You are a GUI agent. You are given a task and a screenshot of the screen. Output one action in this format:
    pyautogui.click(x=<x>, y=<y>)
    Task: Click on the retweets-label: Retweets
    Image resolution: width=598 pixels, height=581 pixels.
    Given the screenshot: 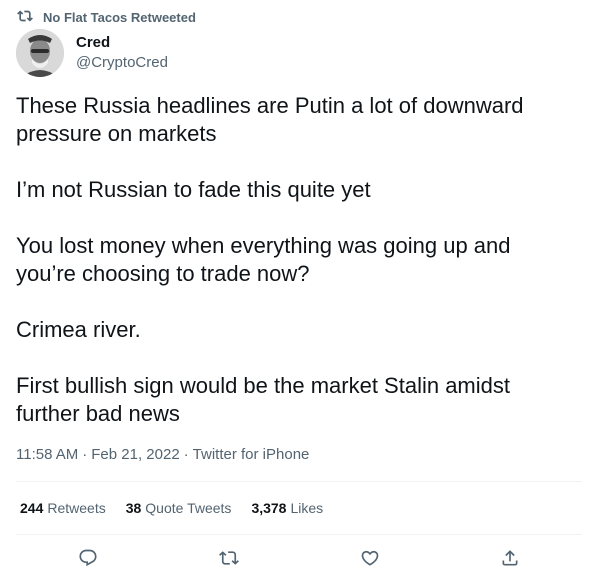 What is the action you would take?
    pyautogui.click(x=76, y=508)
    